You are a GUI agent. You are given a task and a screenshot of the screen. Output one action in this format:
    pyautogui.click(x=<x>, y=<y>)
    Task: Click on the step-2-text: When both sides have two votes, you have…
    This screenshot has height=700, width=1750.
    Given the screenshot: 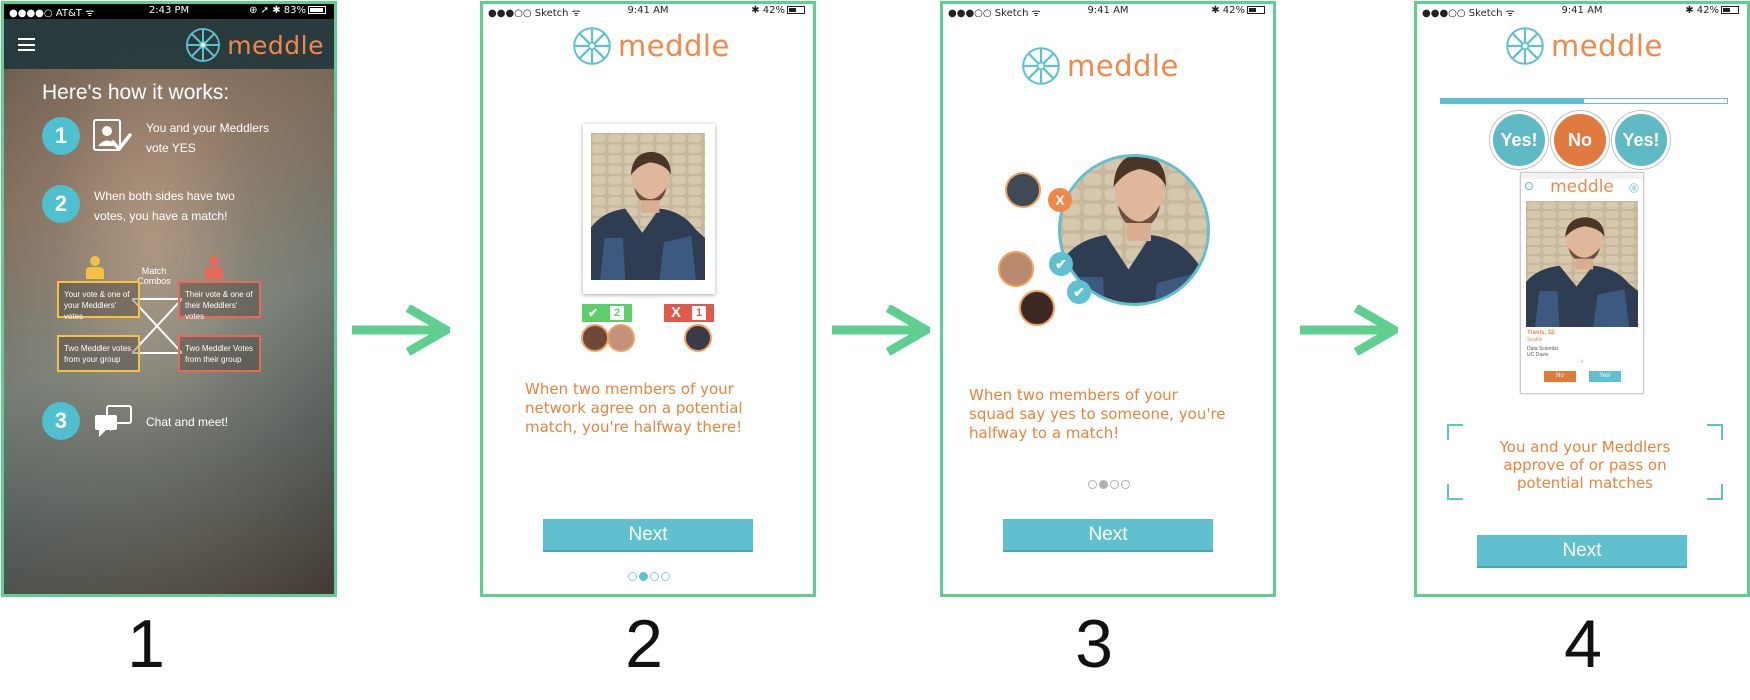 What is the action you would take?
    pyautogui.click(x=164, y=206)
    